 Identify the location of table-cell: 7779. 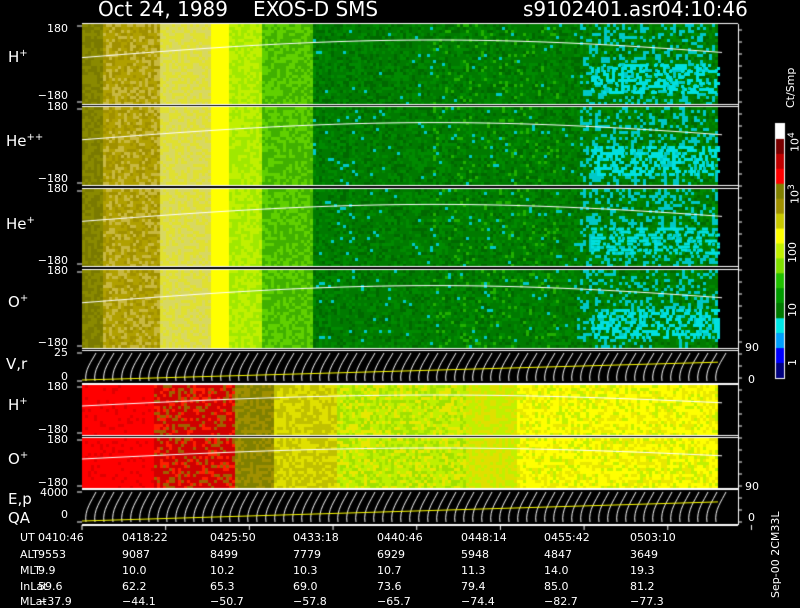
(307, 554).